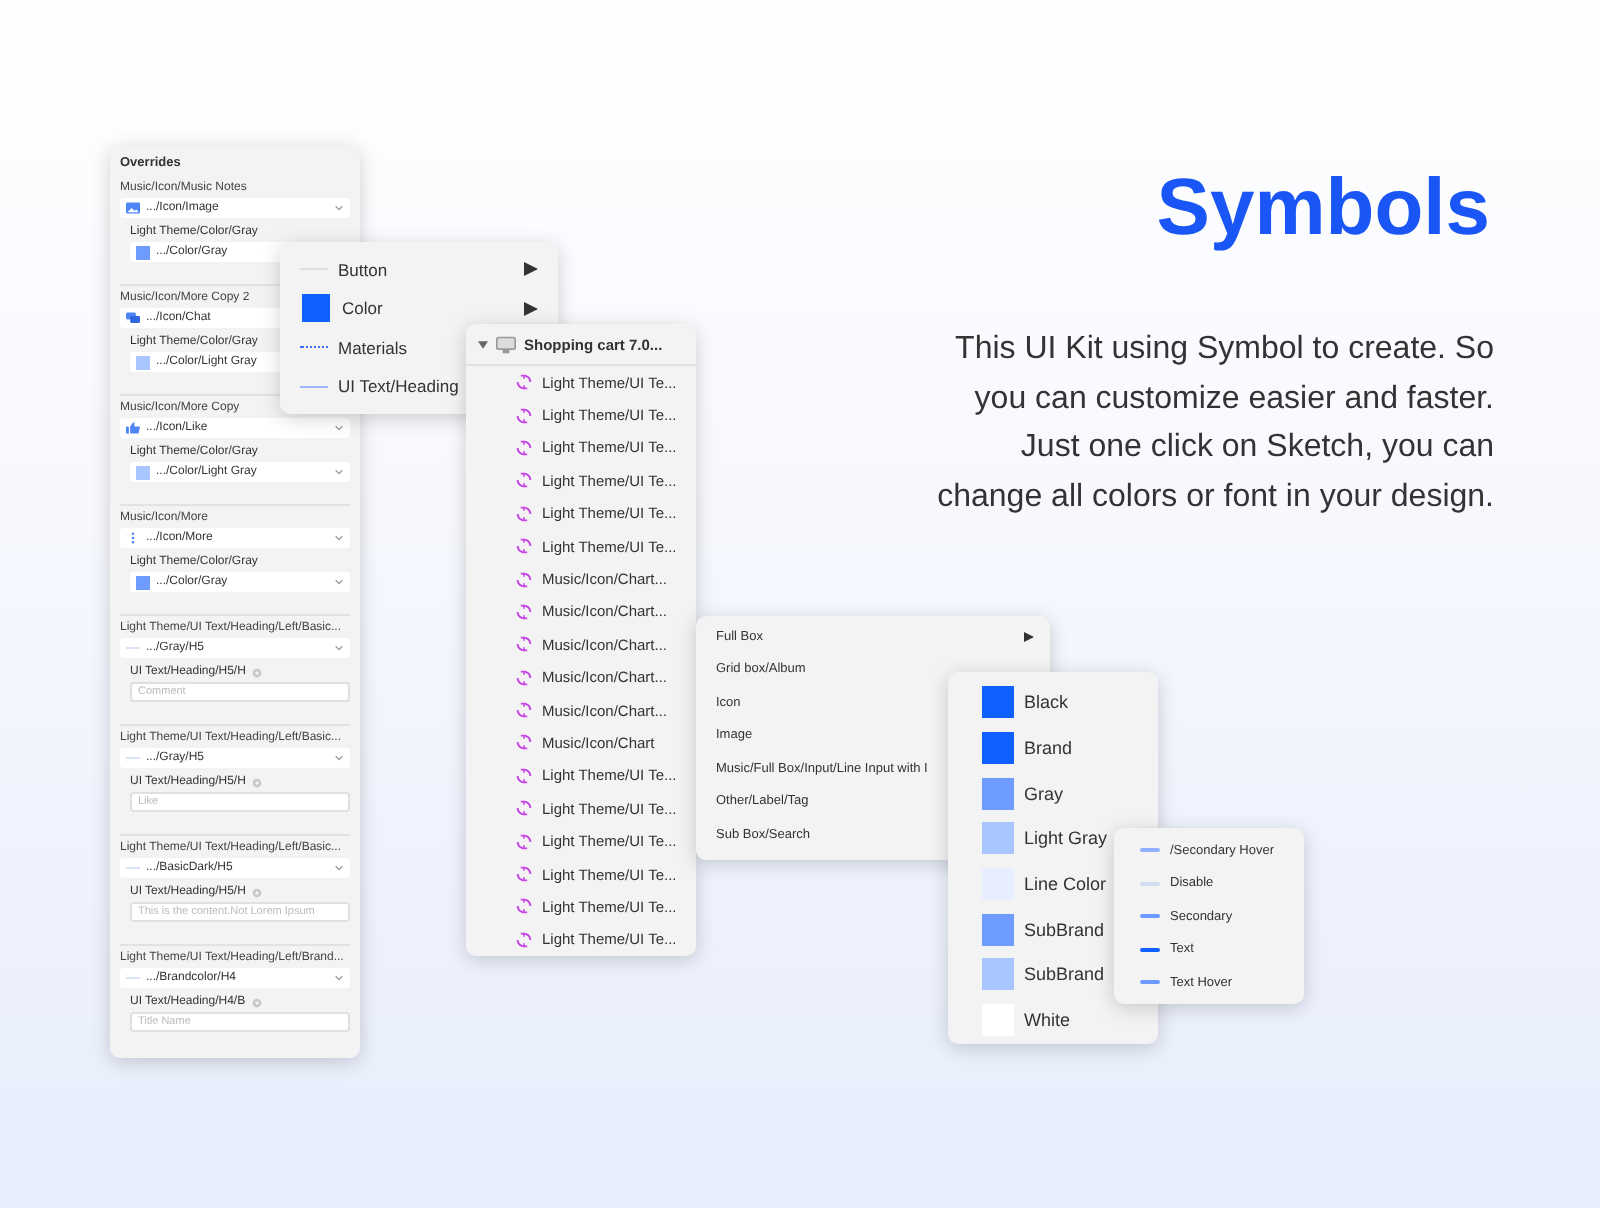  I want to click on heading: Symbols, so click(1323, 209).